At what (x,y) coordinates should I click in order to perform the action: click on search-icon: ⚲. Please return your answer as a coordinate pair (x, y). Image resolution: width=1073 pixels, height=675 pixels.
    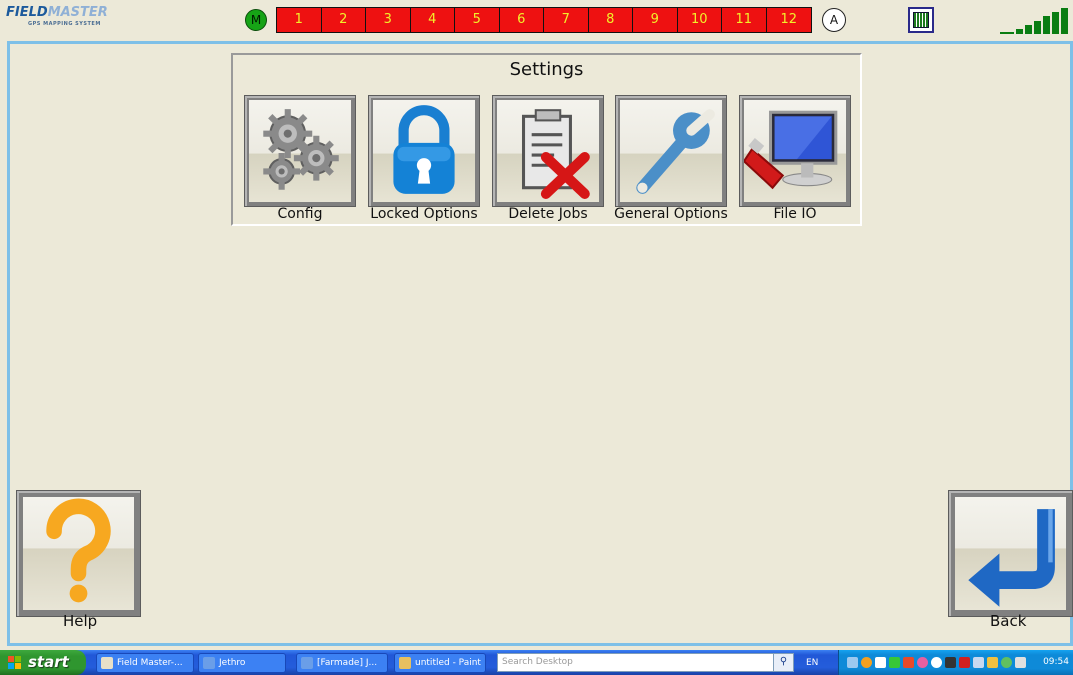
    Looking at the image, I should click on (783, 662).